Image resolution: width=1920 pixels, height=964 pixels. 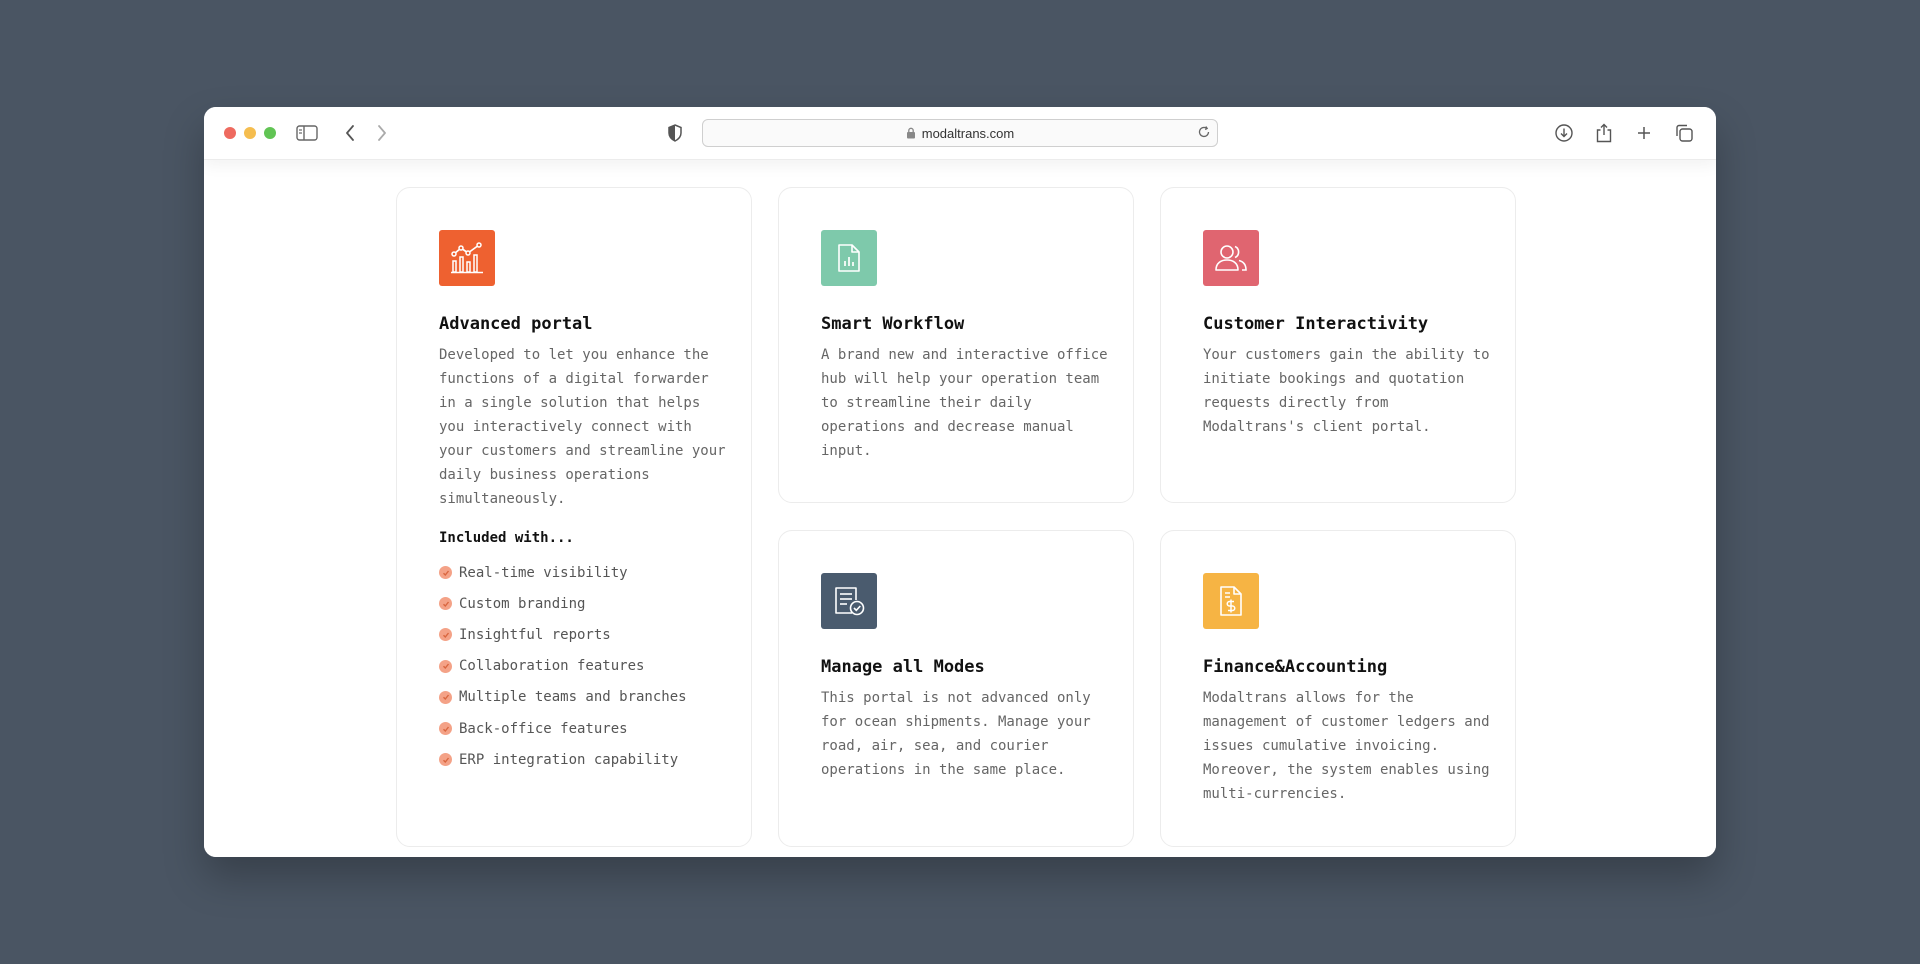 I want to click on address-bar: modaltrans.com, so click(x=960, y=133).